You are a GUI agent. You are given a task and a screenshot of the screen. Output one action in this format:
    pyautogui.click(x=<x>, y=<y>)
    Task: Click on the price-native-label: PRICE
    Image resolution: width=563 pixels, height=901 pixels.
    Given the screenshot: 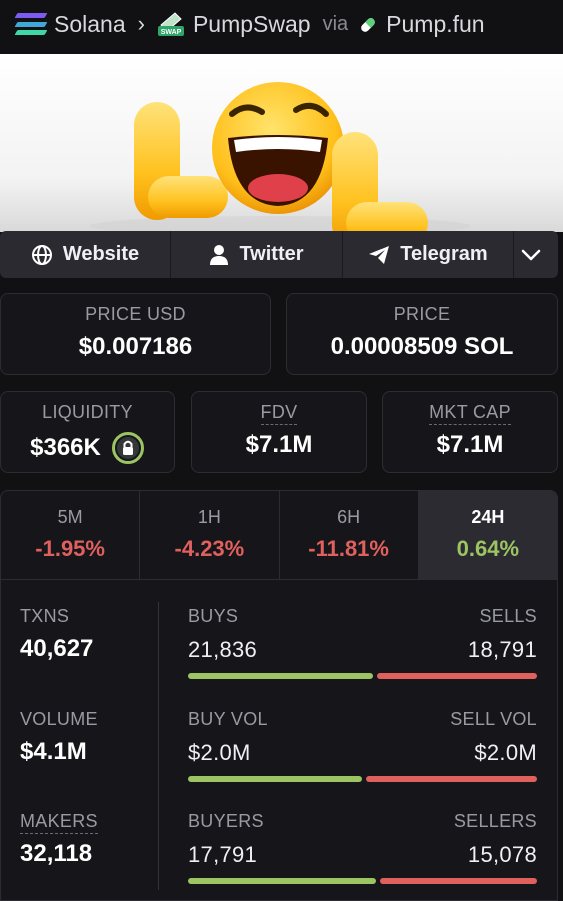 What is the action you would take?
    pyautogui.click(x=422, y=314)
    